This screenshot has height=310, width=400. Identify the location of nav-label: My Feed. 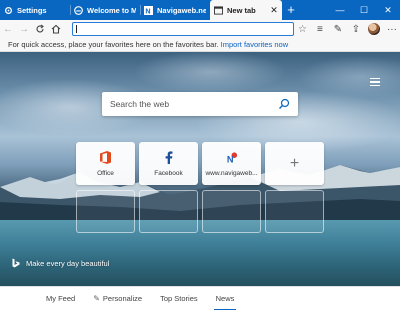
(61, 298).